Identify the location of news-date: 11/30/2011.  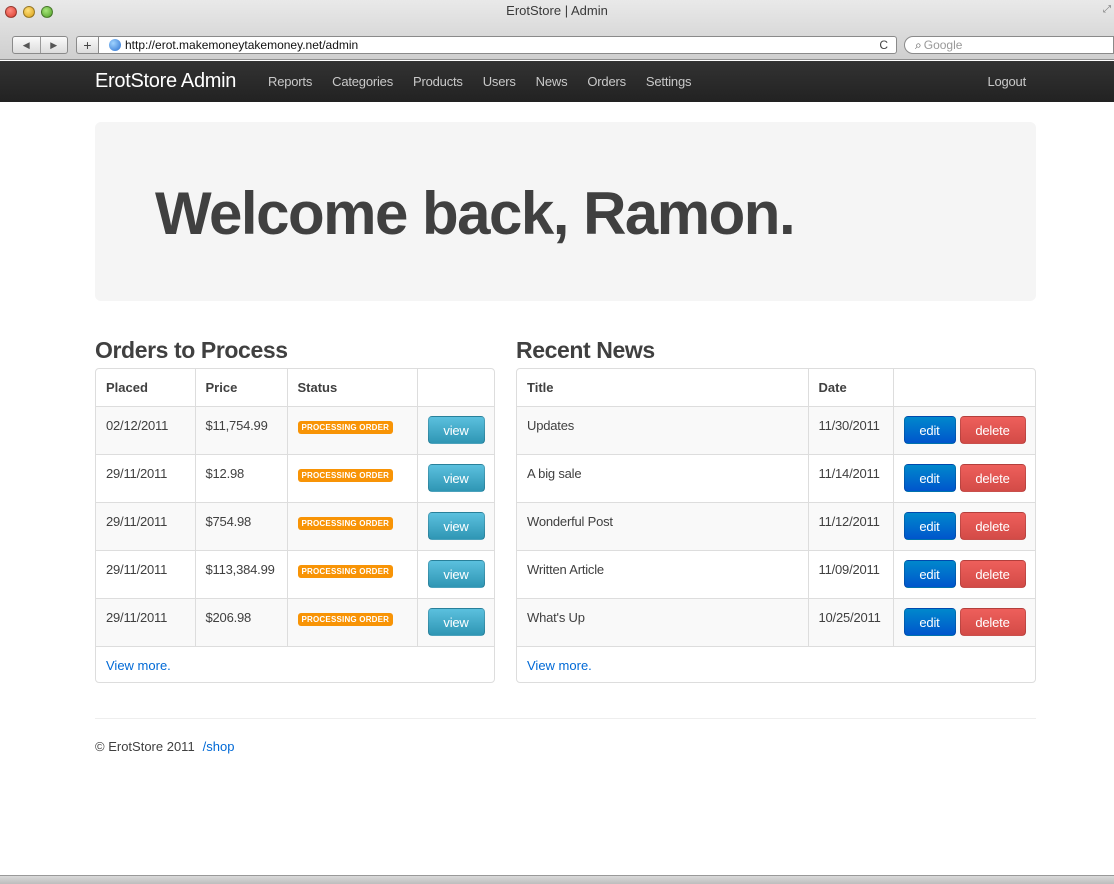
(850, 429).